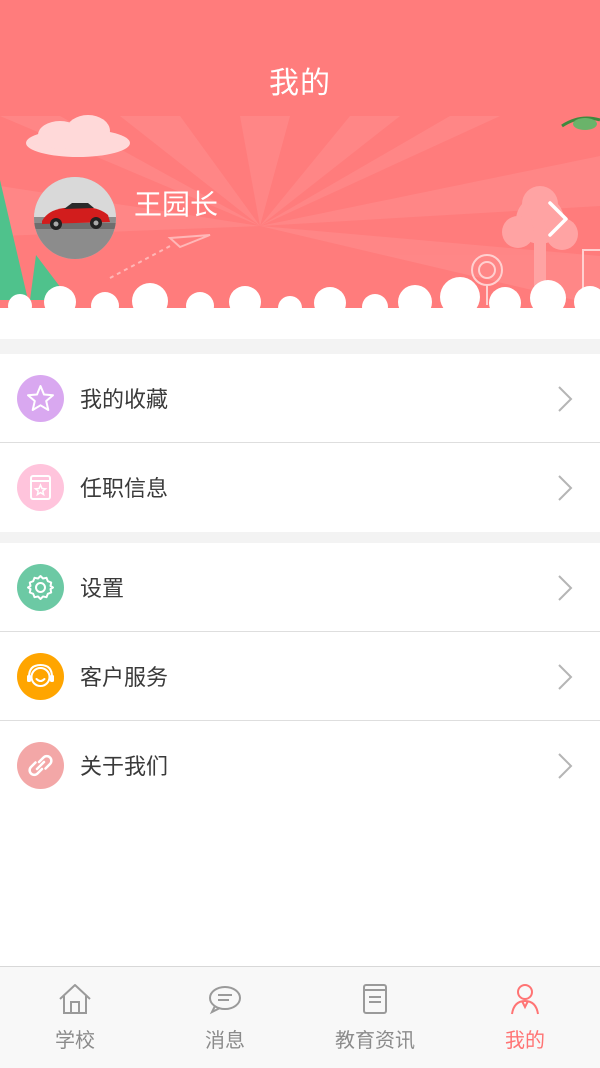 The image size is (600, 1068). Describe the element at coordinates (124, 400) in the screenshot. I see `menu-item-label: 我的收藏` at that location.